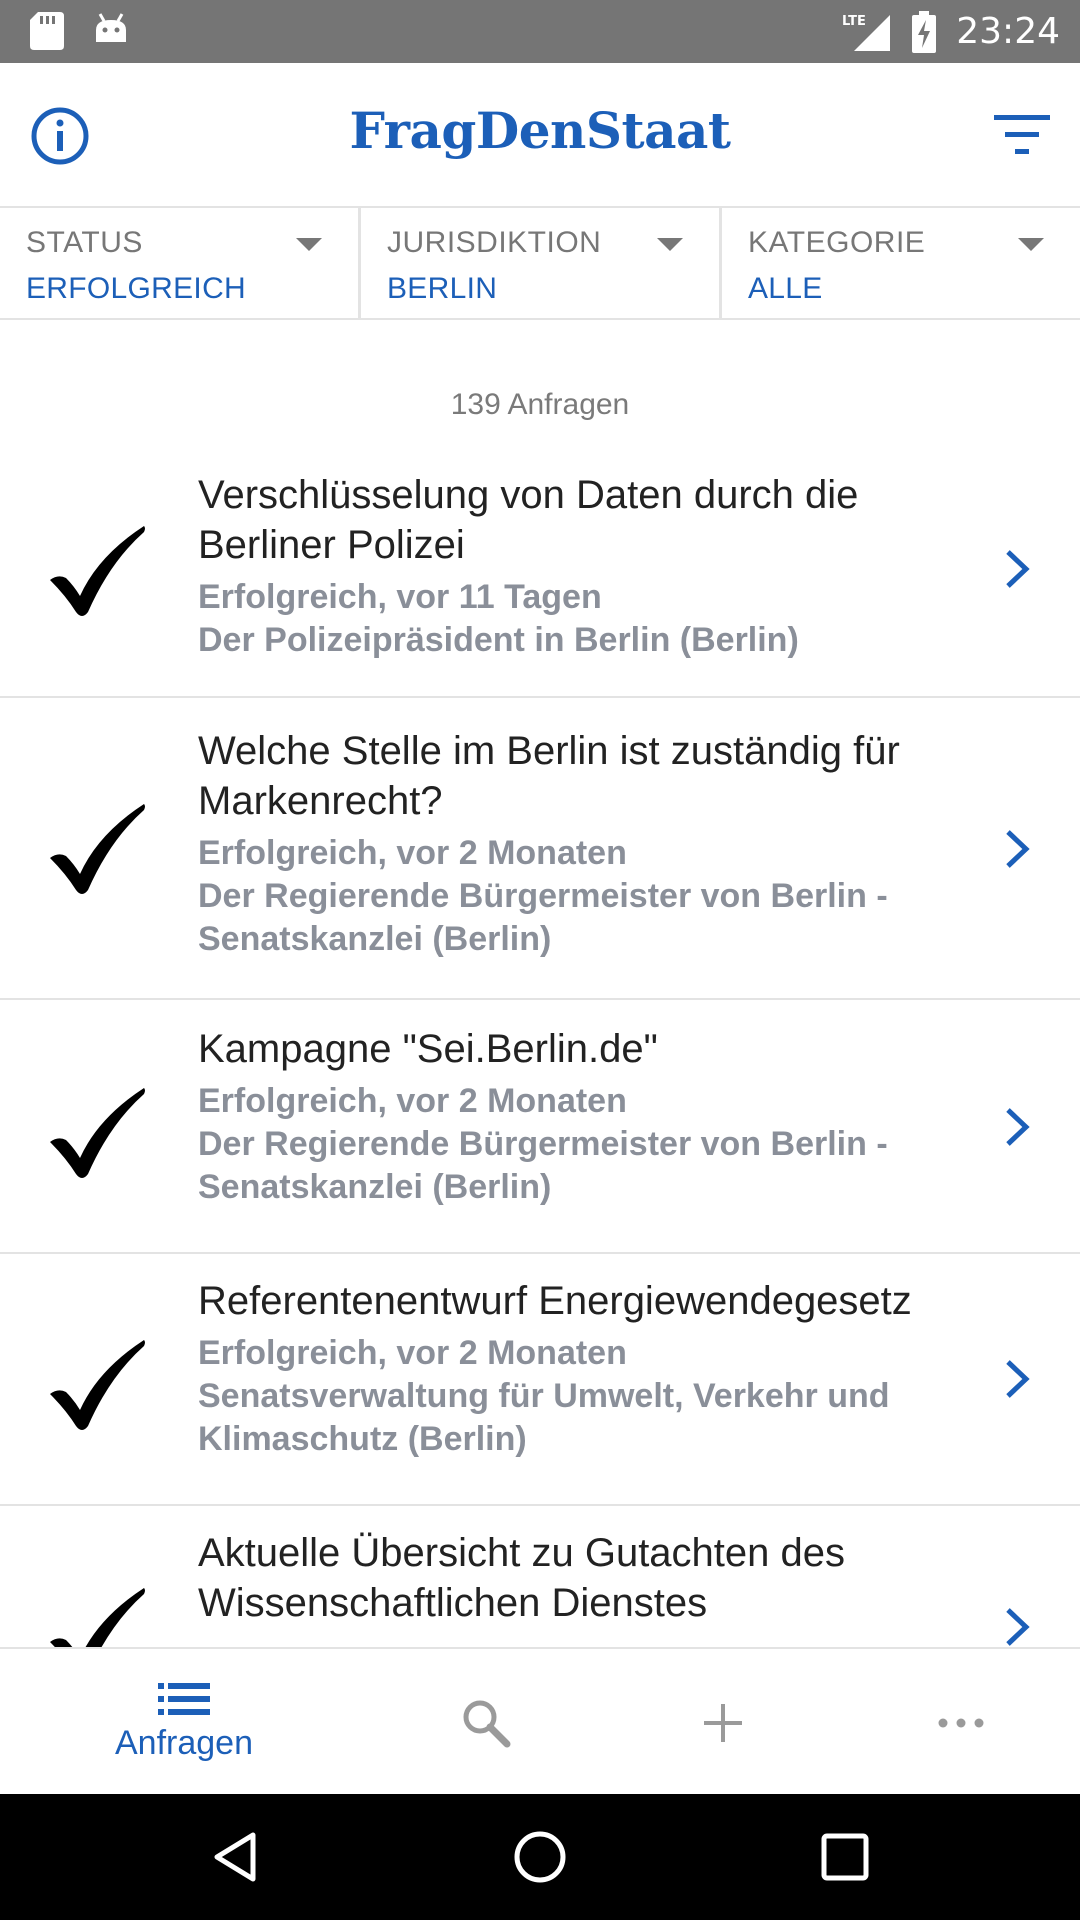 This screenshot has width=1080, height=1920. I want to click on status-bar: LTE 23:24, so click(540, 31).